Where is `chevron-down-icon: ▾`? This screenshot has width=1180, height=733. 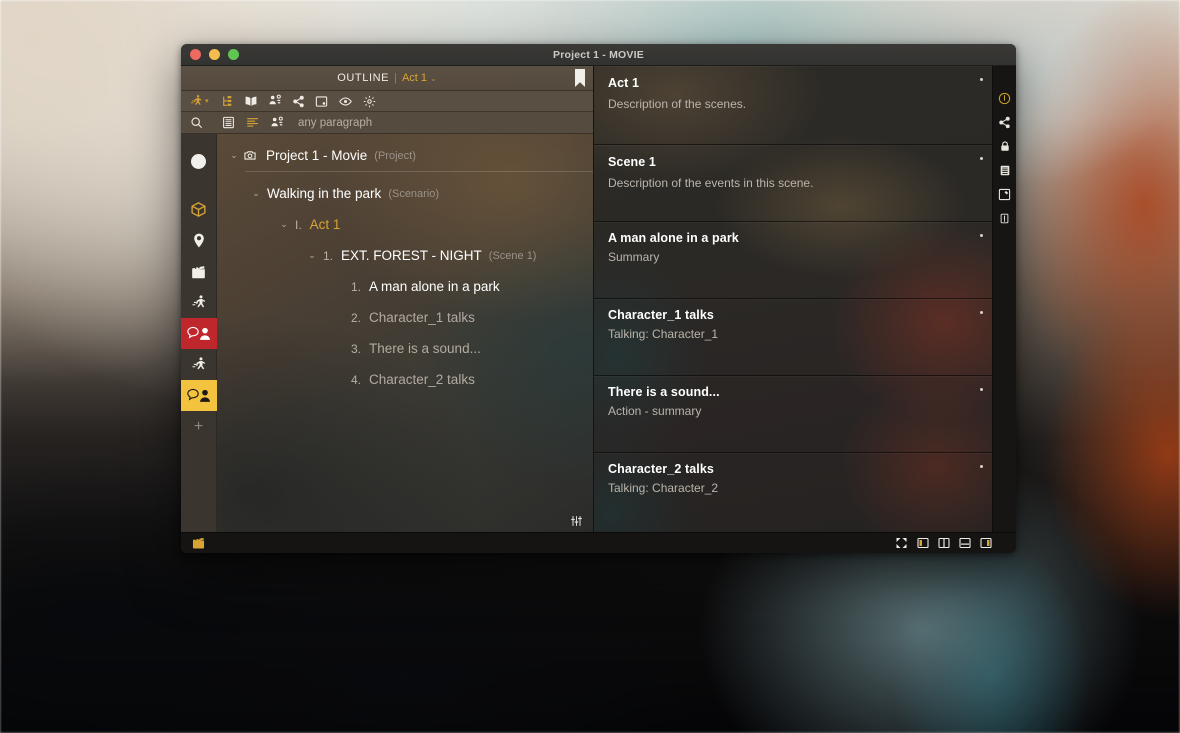
chevron-down-icon: ▾ is located at coordinates (207, 101).